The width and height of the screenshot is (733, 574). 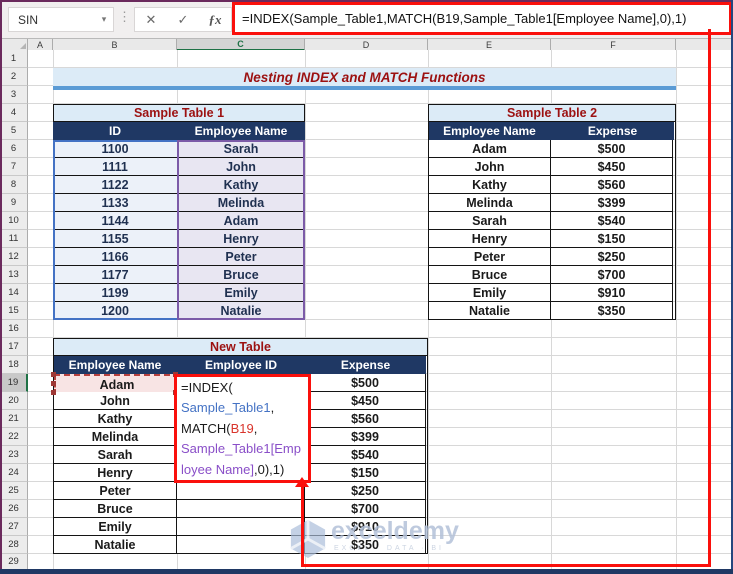 What do you see at coordinates (365, 419) in the screenshot?
I see `new-table-cell-expense: $560` at bounding box center [365, 419].